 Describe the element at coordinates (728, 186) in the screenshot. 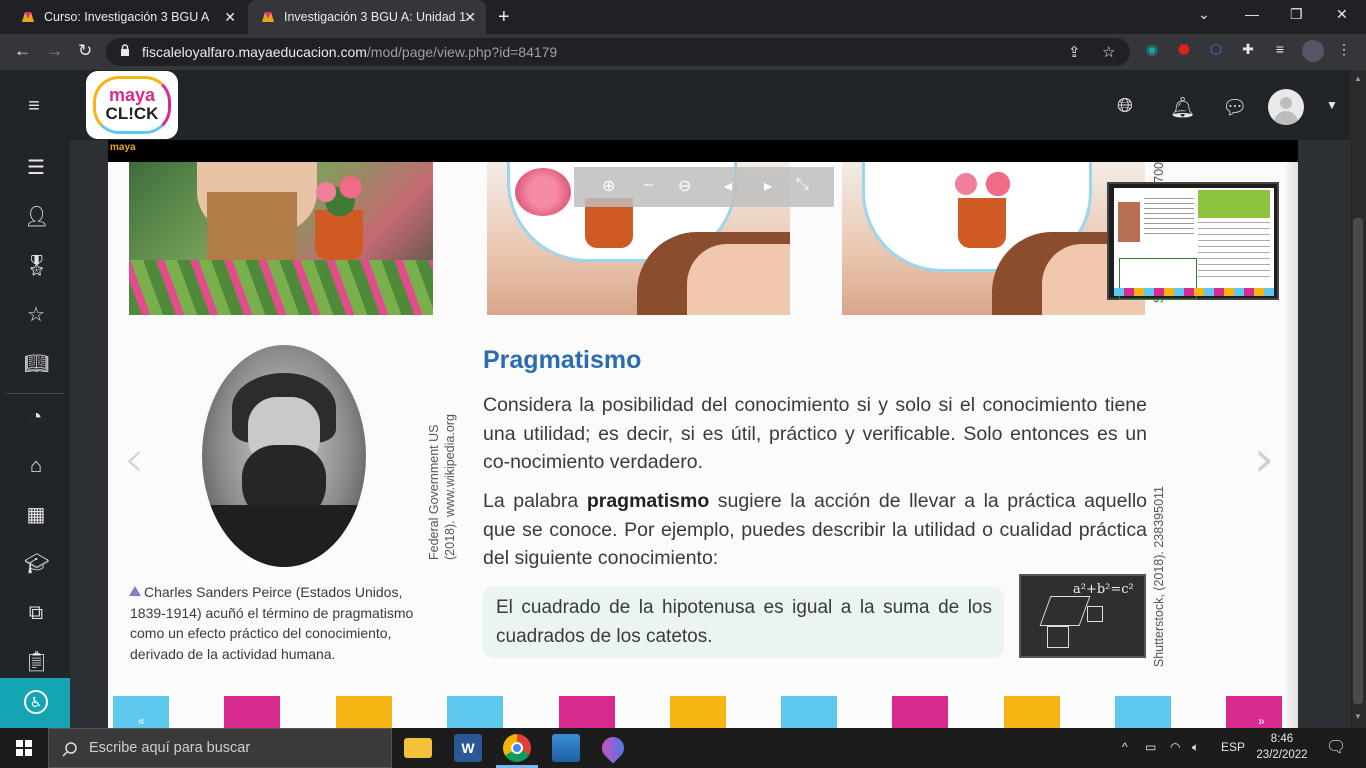

I see `previous-arrow-icon: ◂` at that location.